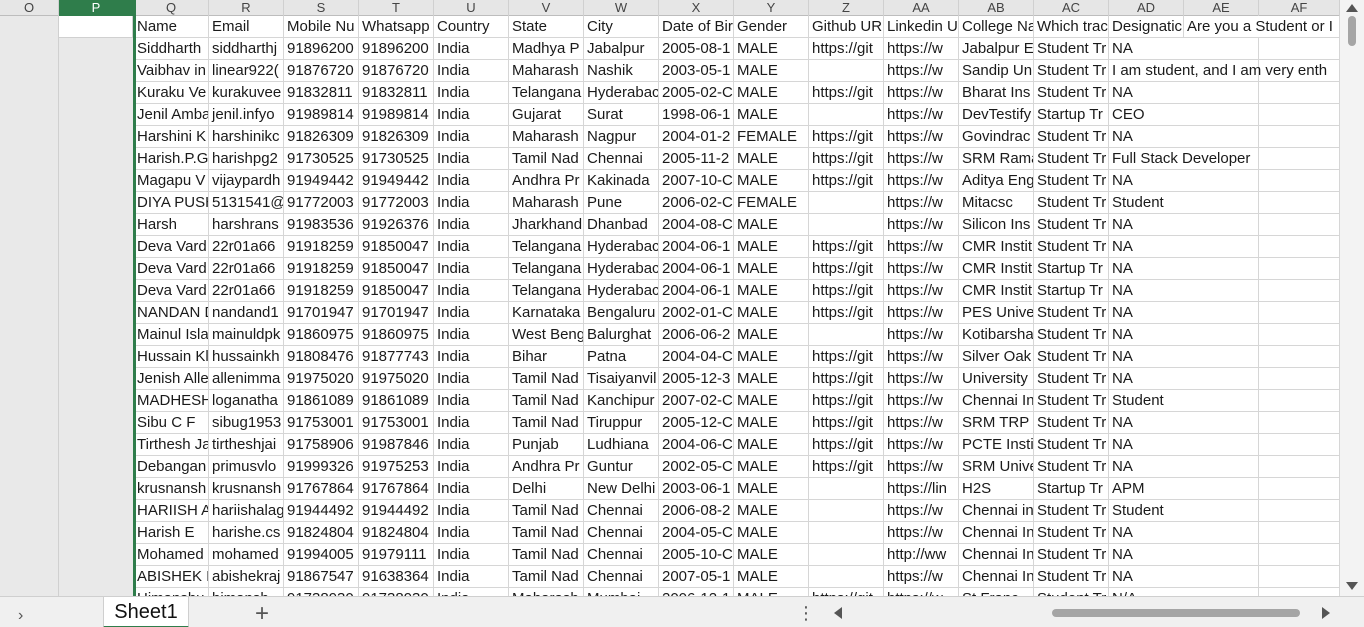  Describe the element at coordinates (246, 313) in the screenshot. I see `table-cell: nandand1` at that location.